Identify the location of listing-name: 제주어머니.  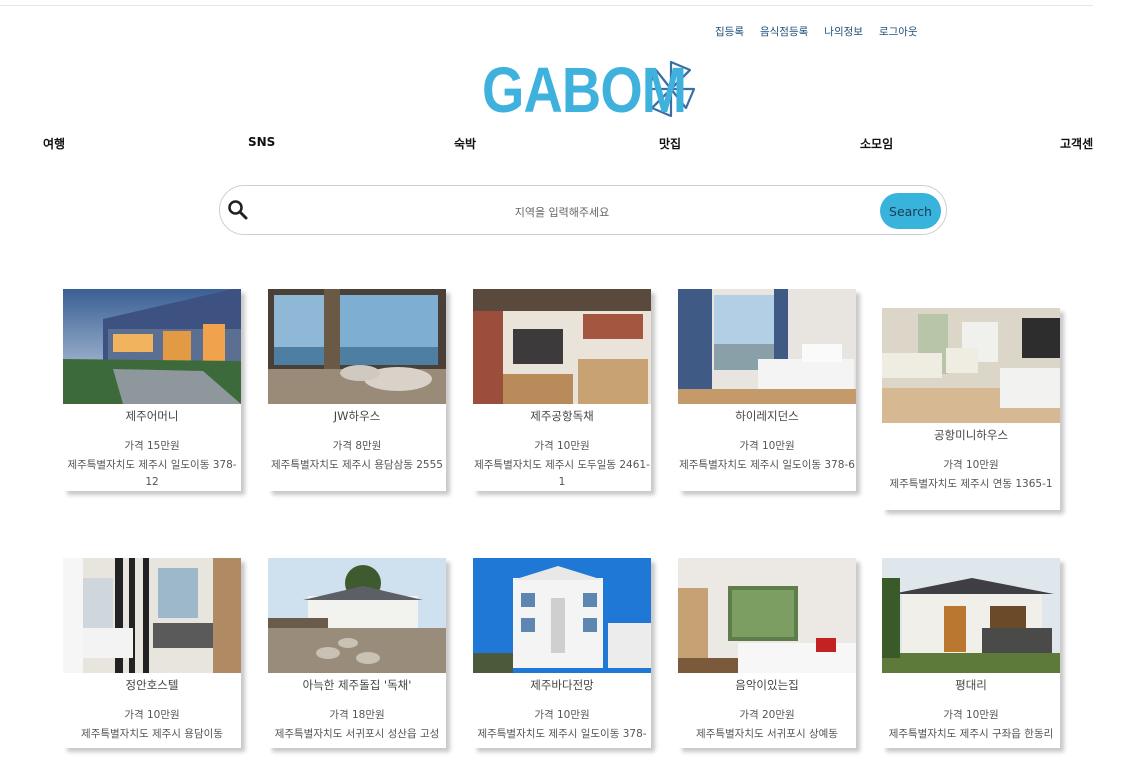
(152, 416).